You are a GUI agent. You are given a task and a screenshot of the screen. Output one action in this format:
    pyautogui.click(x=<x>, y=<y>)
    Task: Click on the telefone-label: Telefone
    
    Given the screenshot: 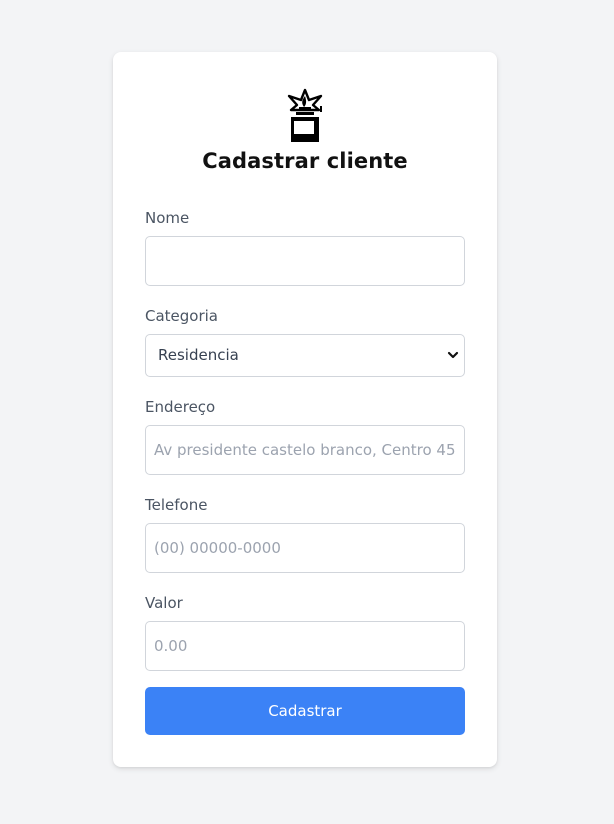 What is the action you would take?
    pyautogui.click(x=176, y=505)
    